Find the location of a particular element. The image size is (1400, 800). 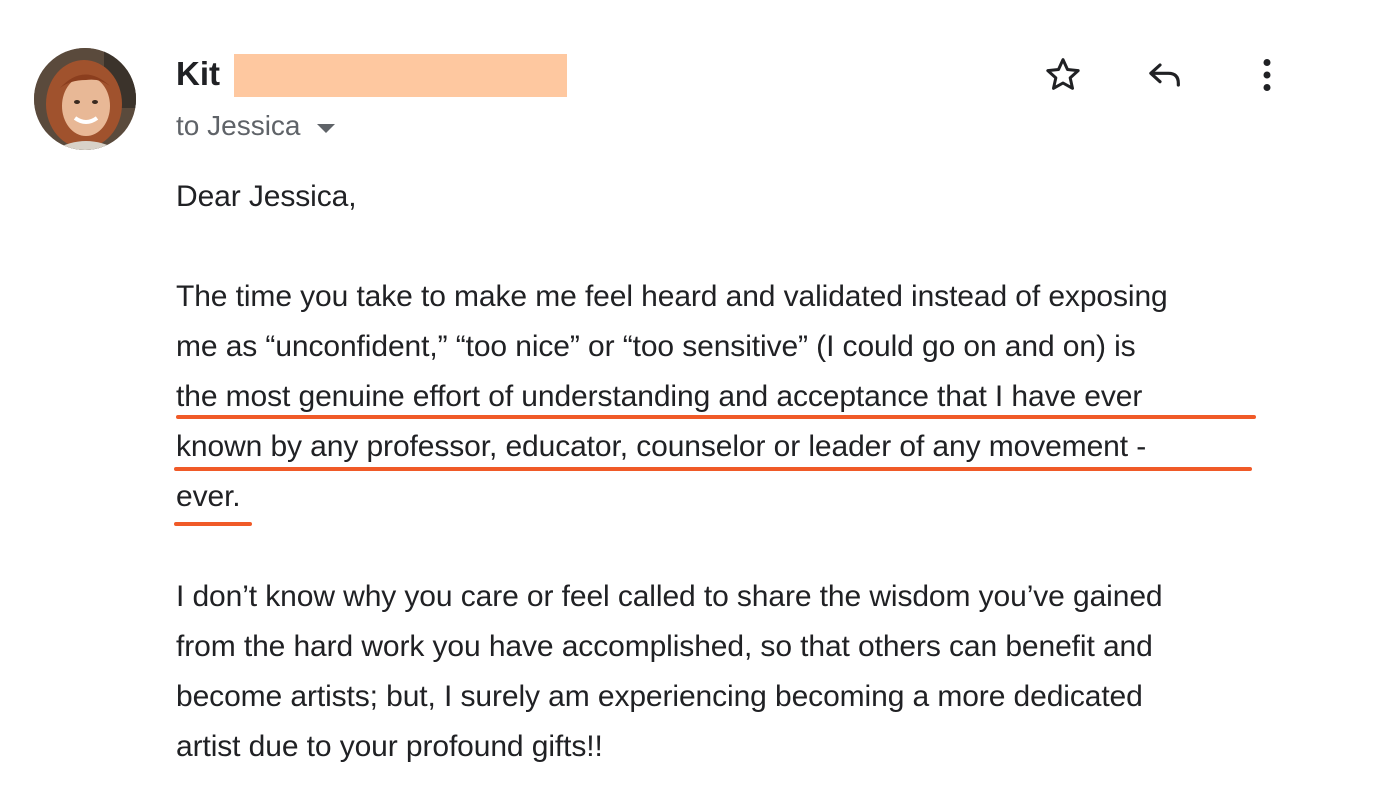

caret-down-icon is located at coordinates (325, 128).